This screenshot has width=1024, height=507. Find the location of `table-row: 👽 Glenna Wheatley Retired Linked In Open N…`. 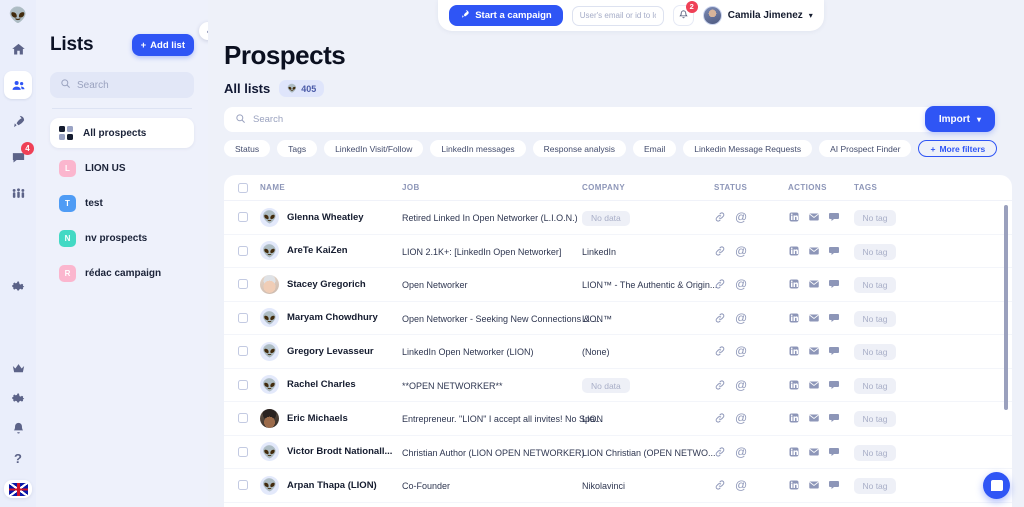

table-row: 👽 Glenna Wheatley Retired Linked In Open N… is located at coordinates (618, 218).